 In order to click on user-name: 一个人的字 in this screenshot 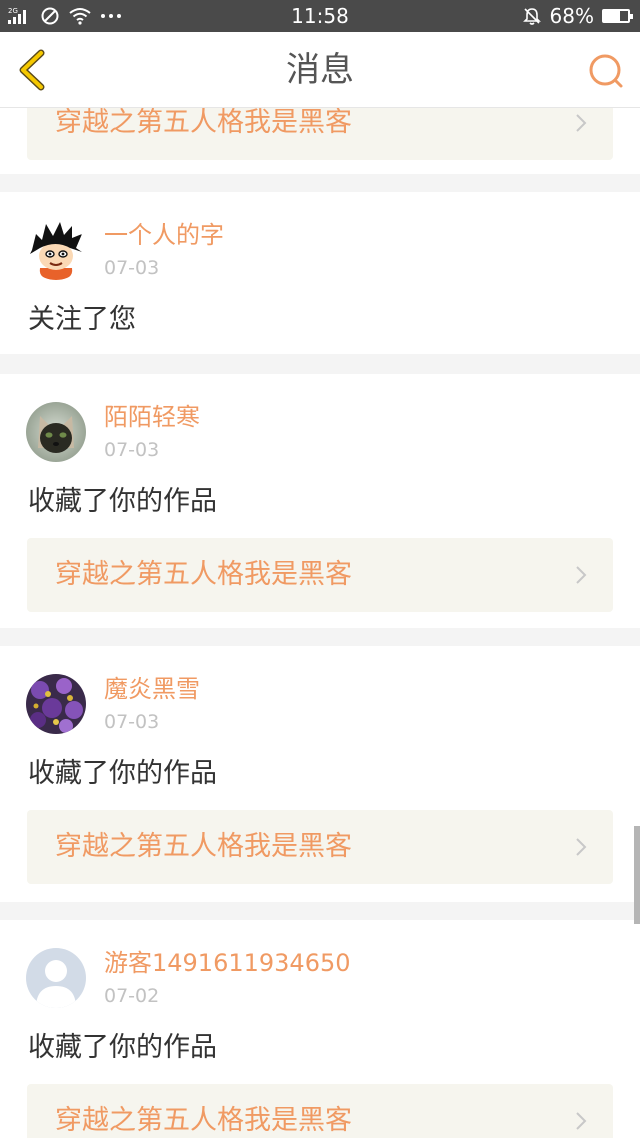, I will do `click(164, 235)`.